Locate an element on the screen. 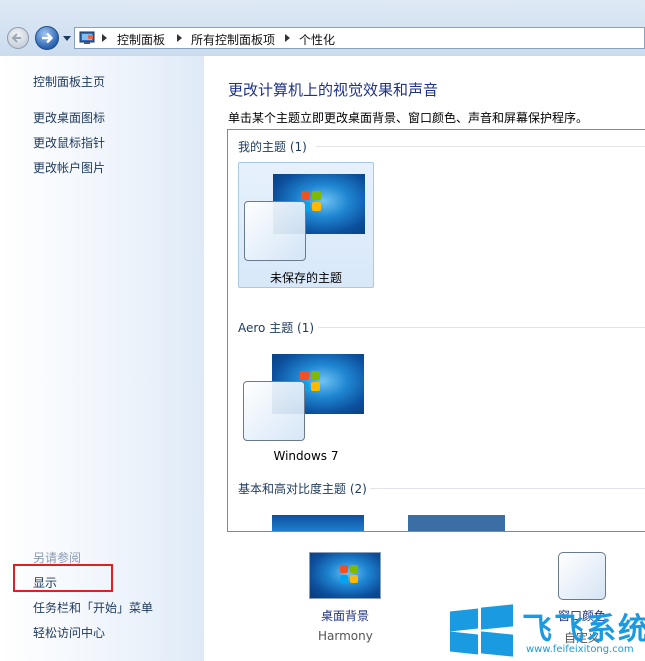 The image size is (645, 661). desktop-background-link: 桌面背景 is located at coordinates (345, 615).